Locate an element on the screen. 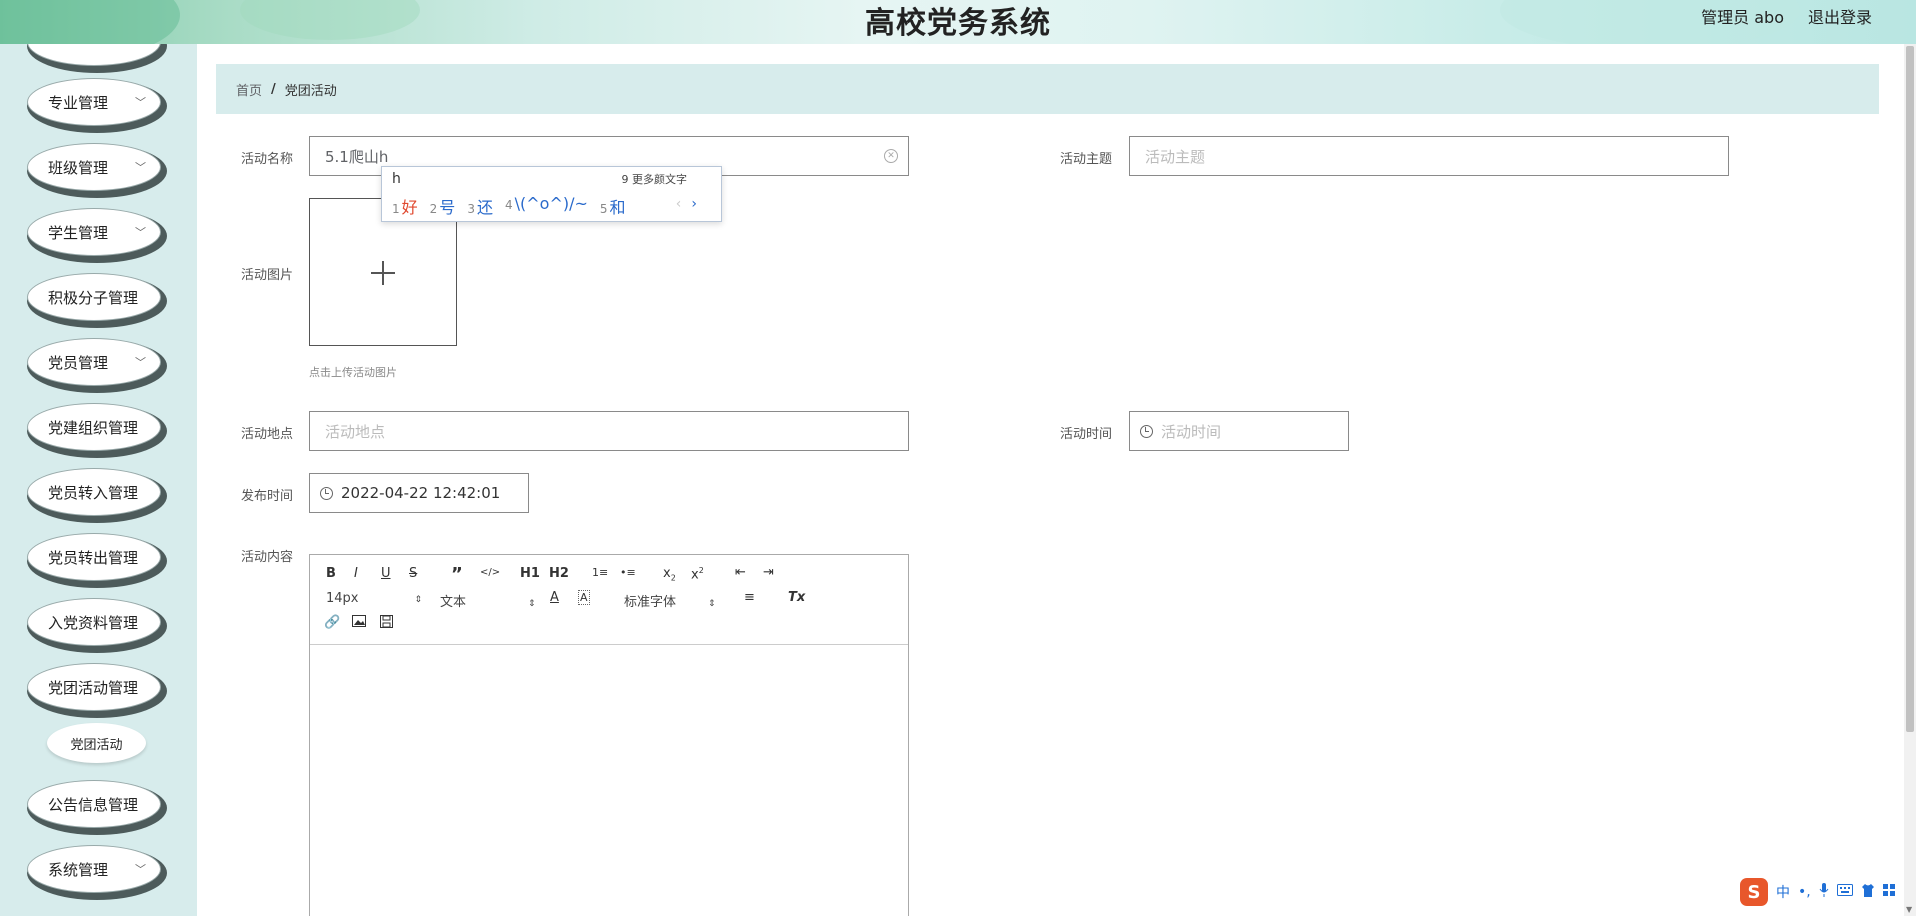  font-family-select: 标准字体 ⇕ is located at coordinates (670, 600).